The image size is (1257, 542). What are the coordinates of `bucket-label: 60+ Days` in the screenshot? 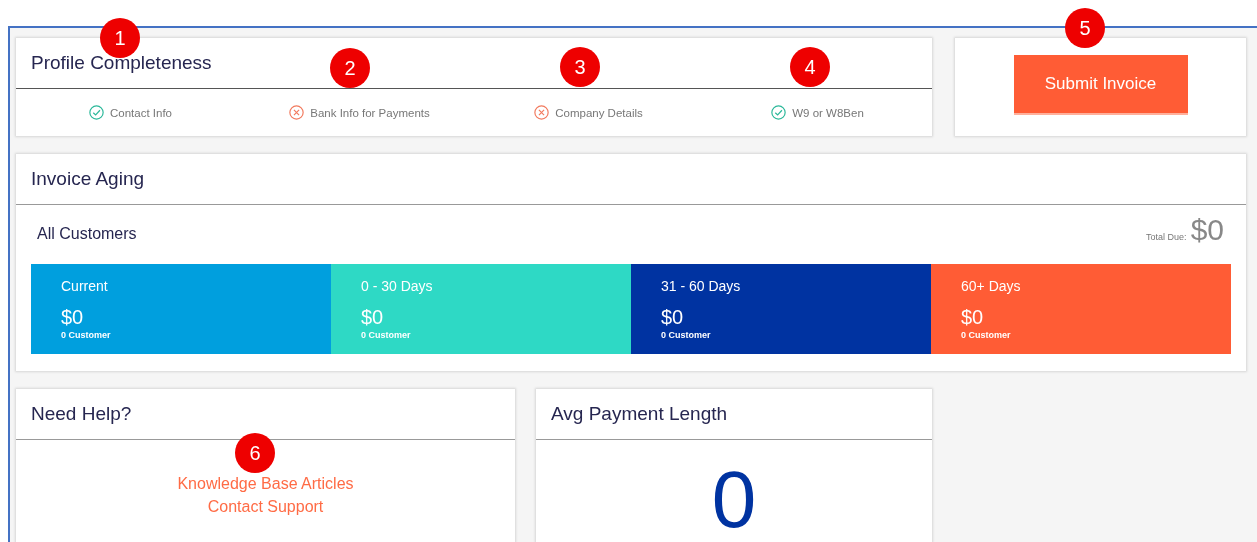 It's located at (991, 286).